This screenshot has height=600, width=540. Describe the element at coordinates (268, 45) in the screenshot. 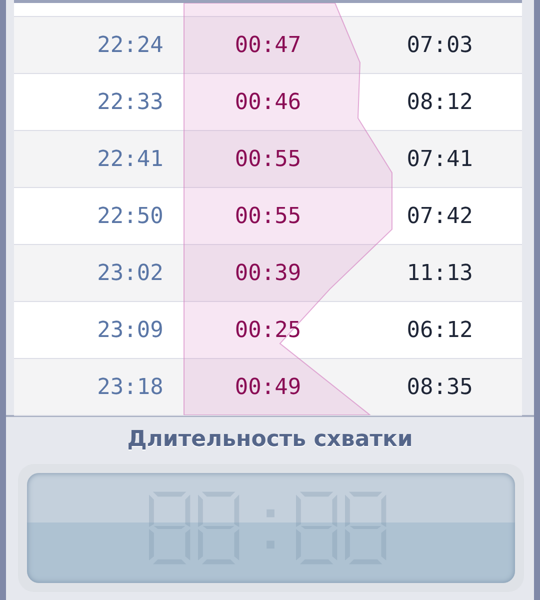

I see `duration-time: 00:47` at that location.